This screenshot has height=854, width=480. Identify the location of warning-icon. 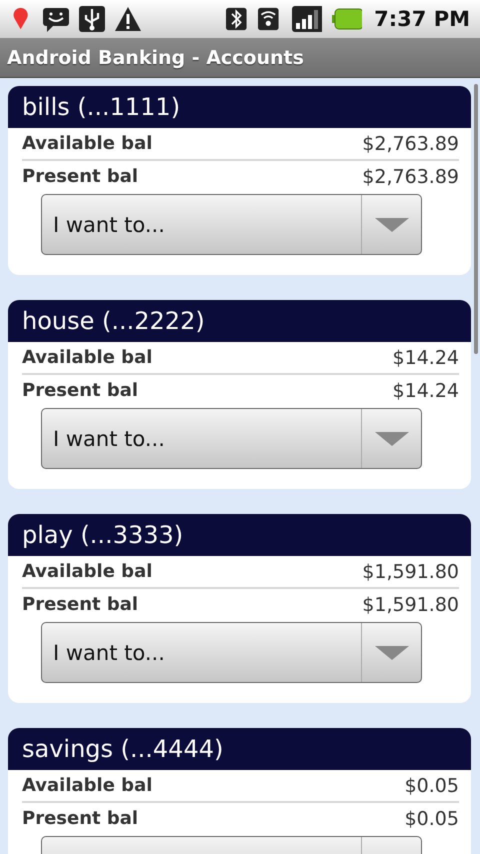
(128, 19).